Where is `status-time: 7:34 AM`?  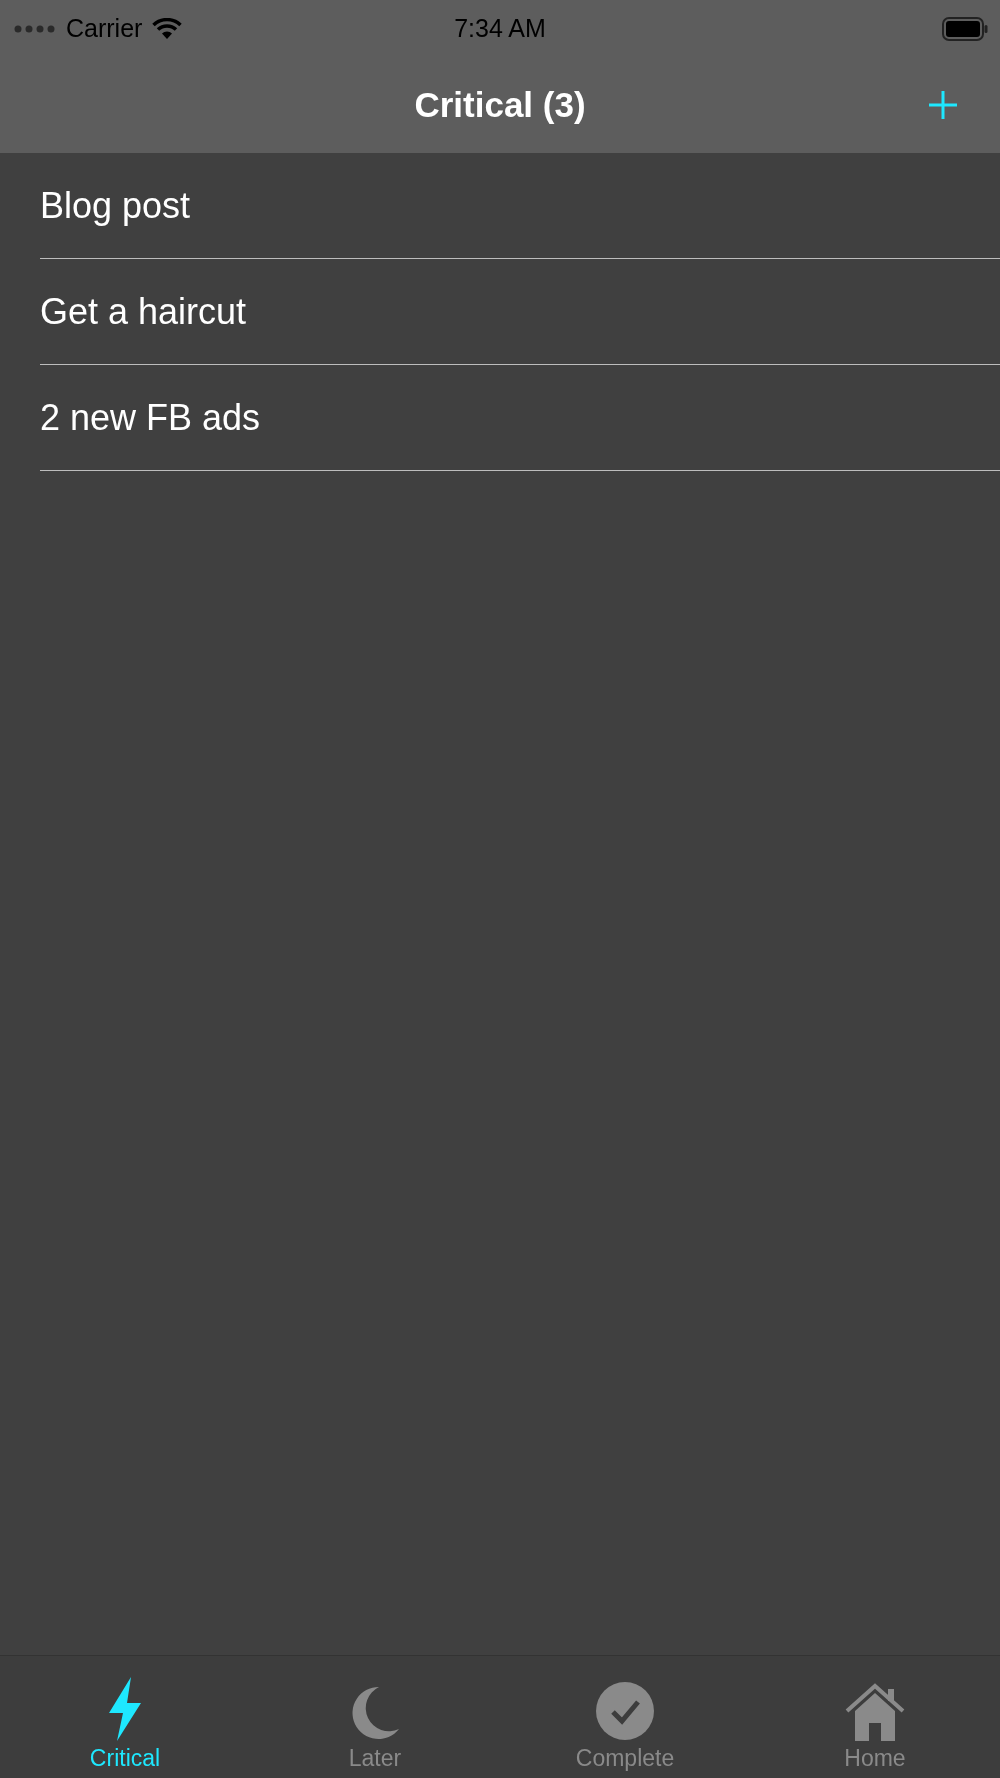
status-time: 7:34 AM is located at coordinates (500, 28).